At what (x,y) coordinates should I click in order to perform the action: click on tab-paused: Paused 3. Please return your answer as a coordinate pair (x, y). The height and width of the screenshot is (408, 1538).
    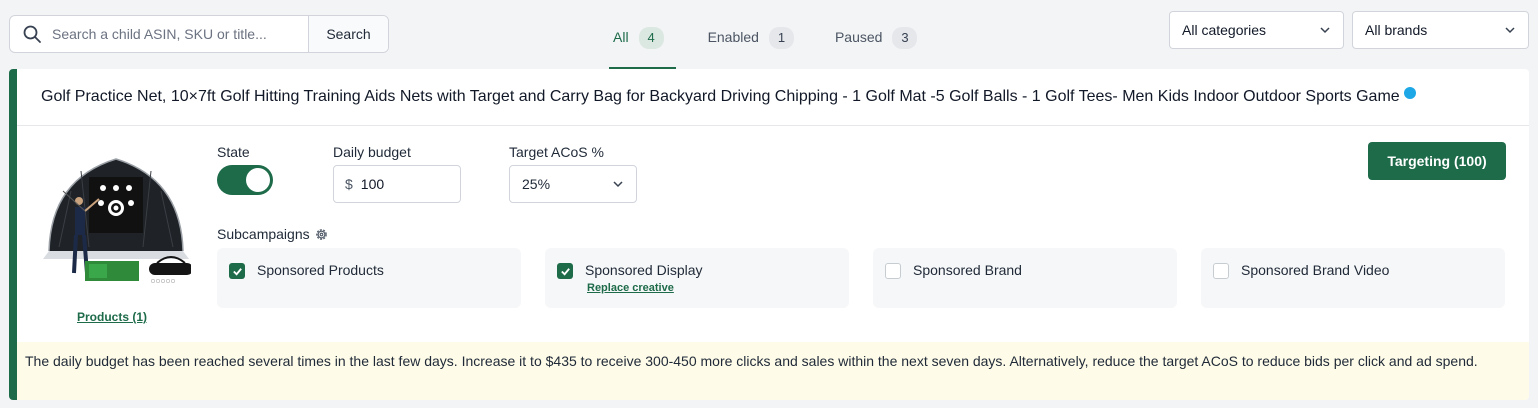
    Looking at the image, I should click on (876, 44).